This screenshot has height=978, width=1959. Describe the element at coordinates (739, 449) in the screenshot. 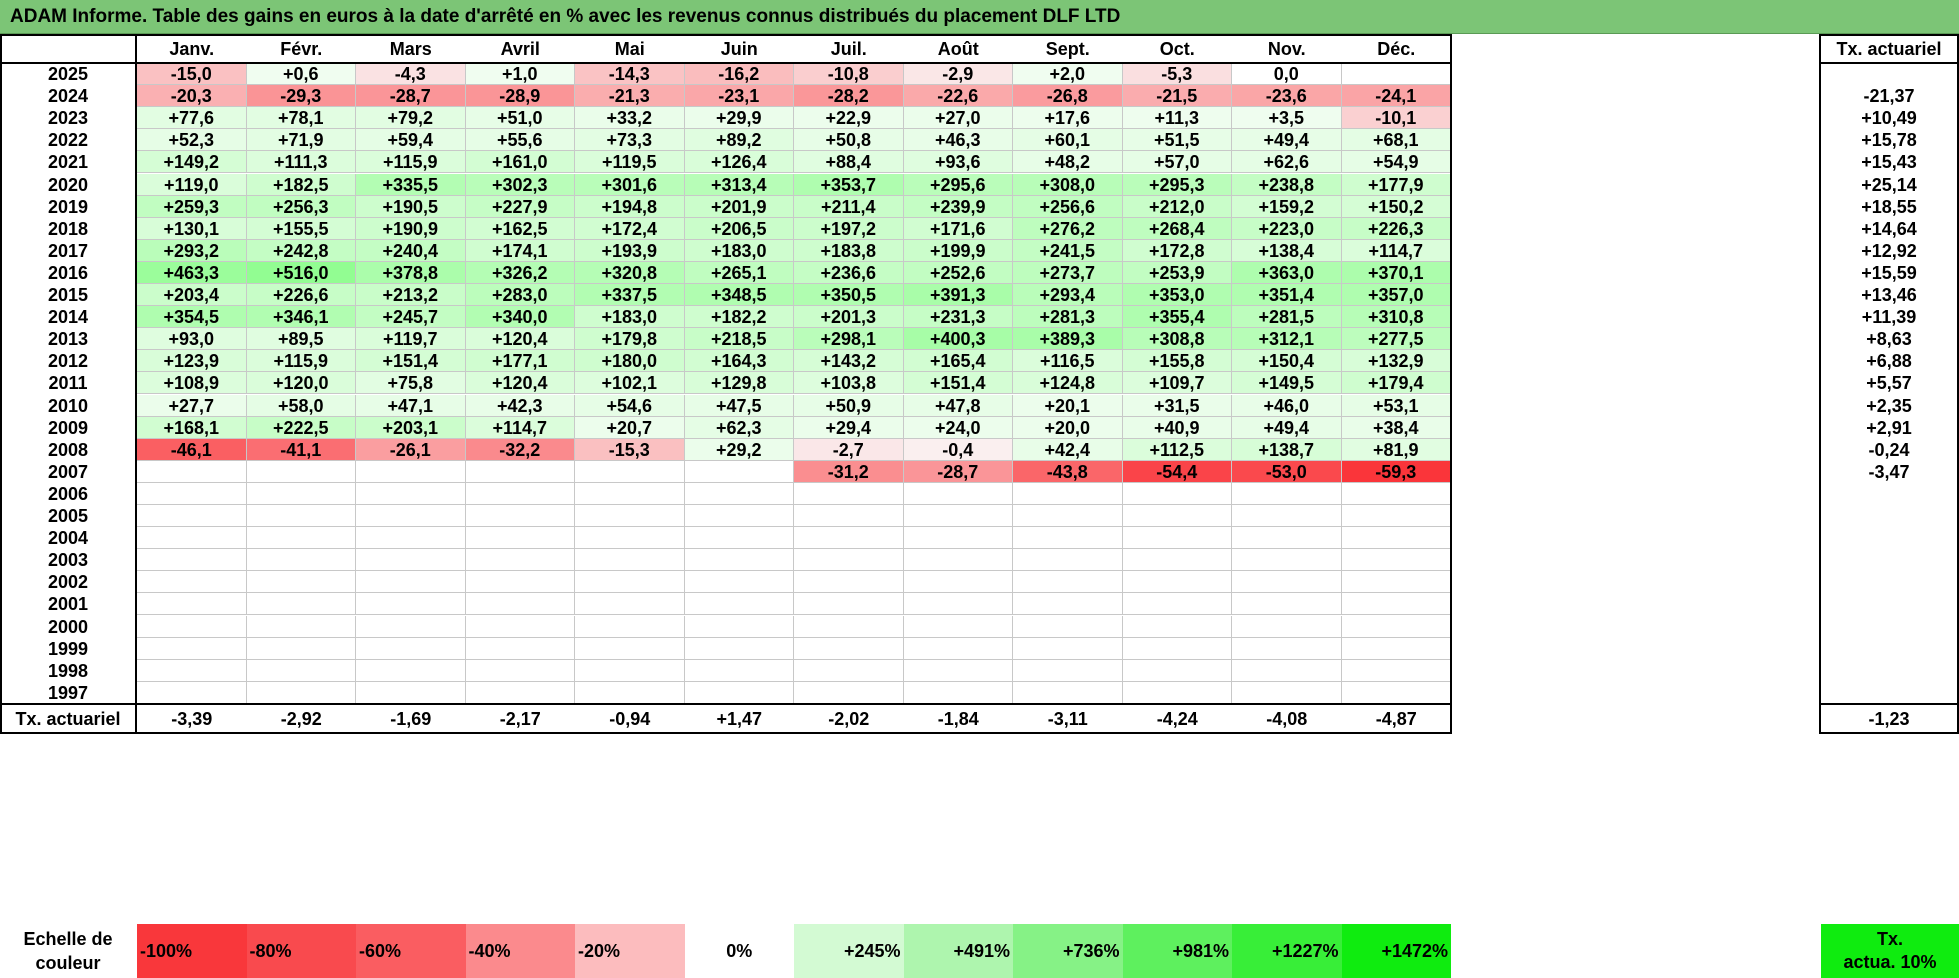

I see `table-cell: +29,2` at that location.